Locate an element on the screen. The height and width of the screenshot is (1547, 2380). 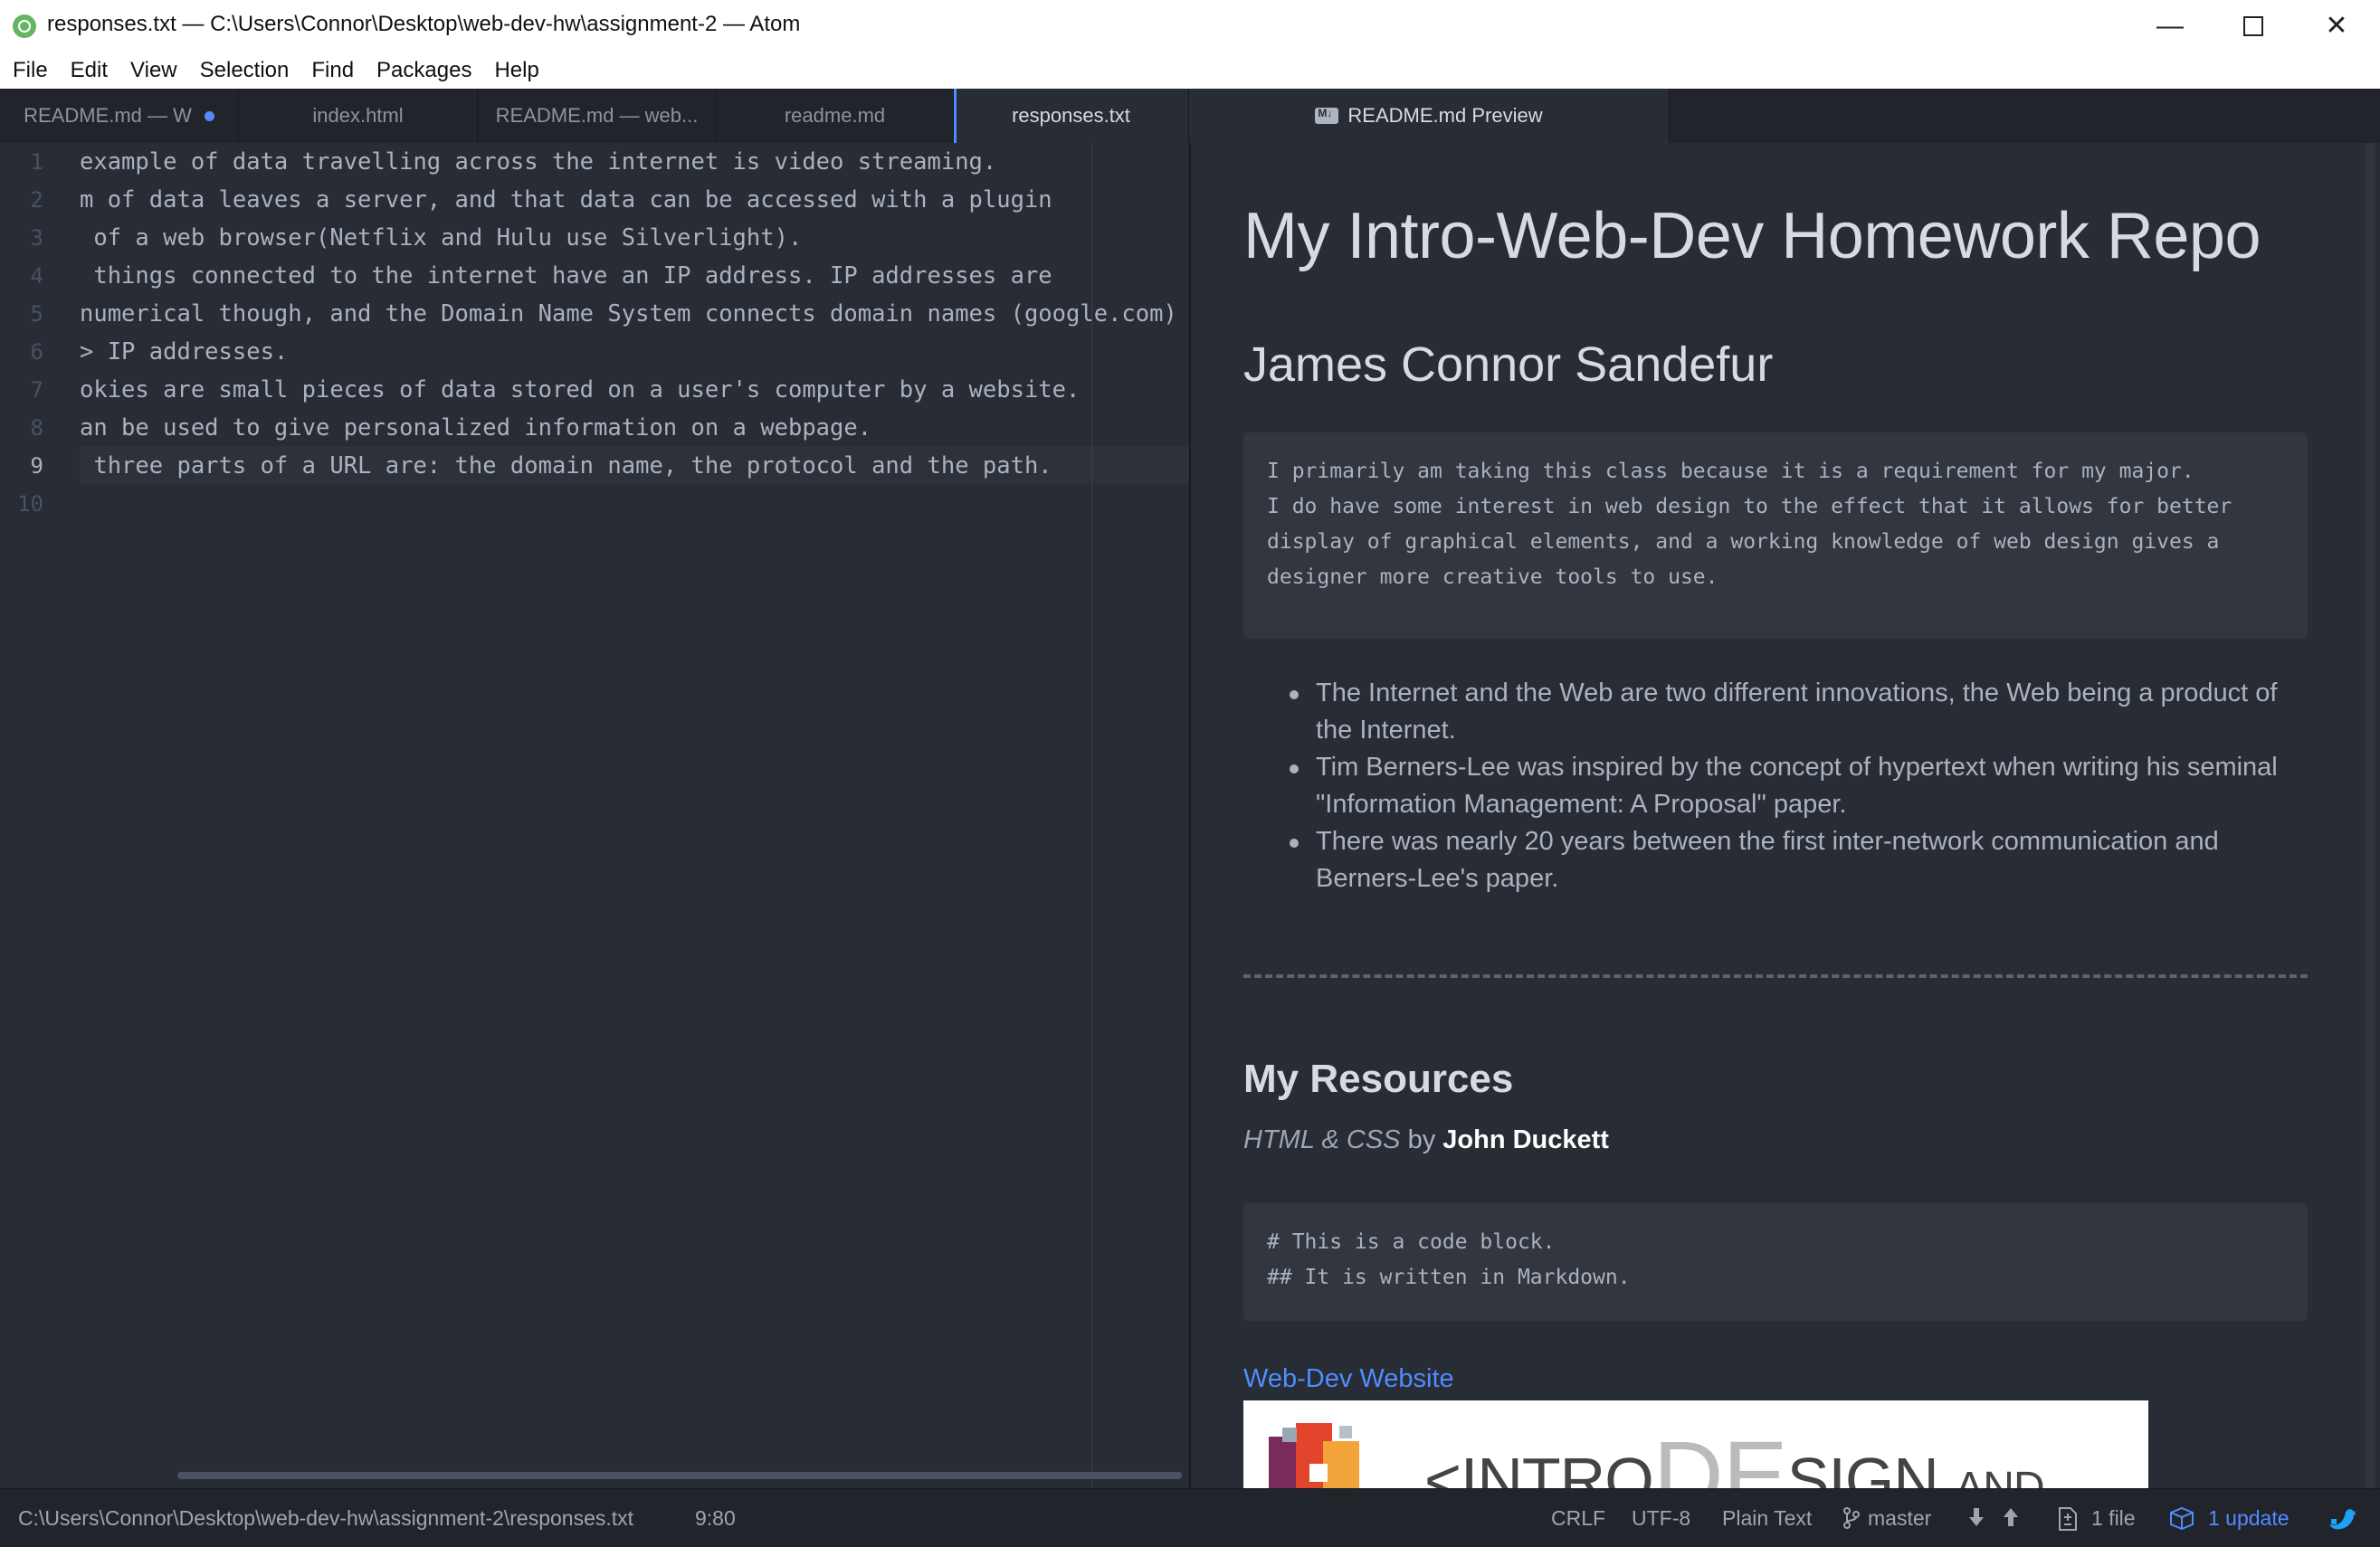
line-number: 5 is located at coordinates (36, 314).